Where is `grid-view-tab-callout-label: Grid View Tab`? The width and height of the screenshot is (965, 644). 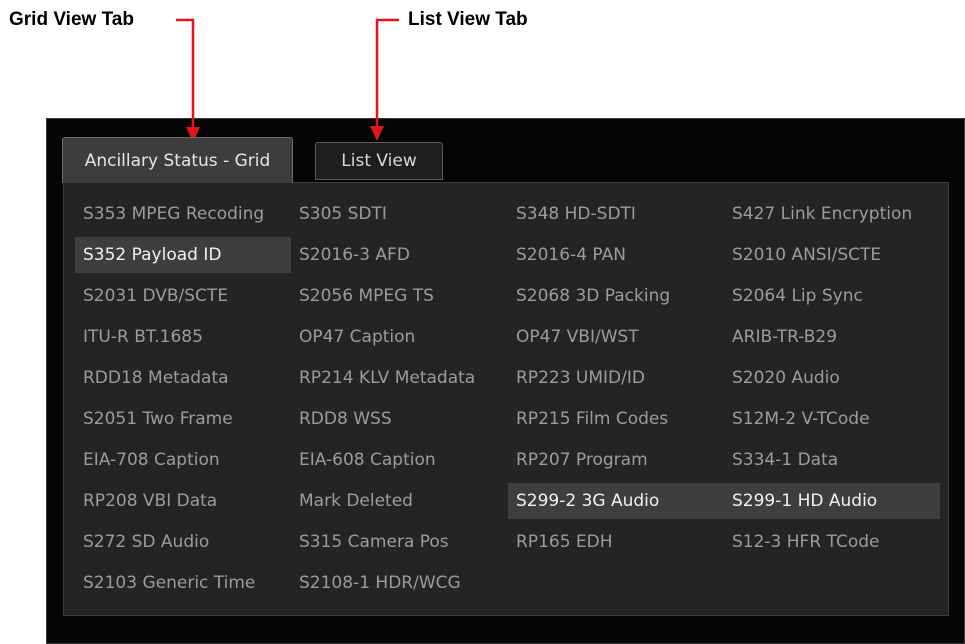 grid-view-tab-callout-label: Grid View Tab is located at coordinates (71, 19).